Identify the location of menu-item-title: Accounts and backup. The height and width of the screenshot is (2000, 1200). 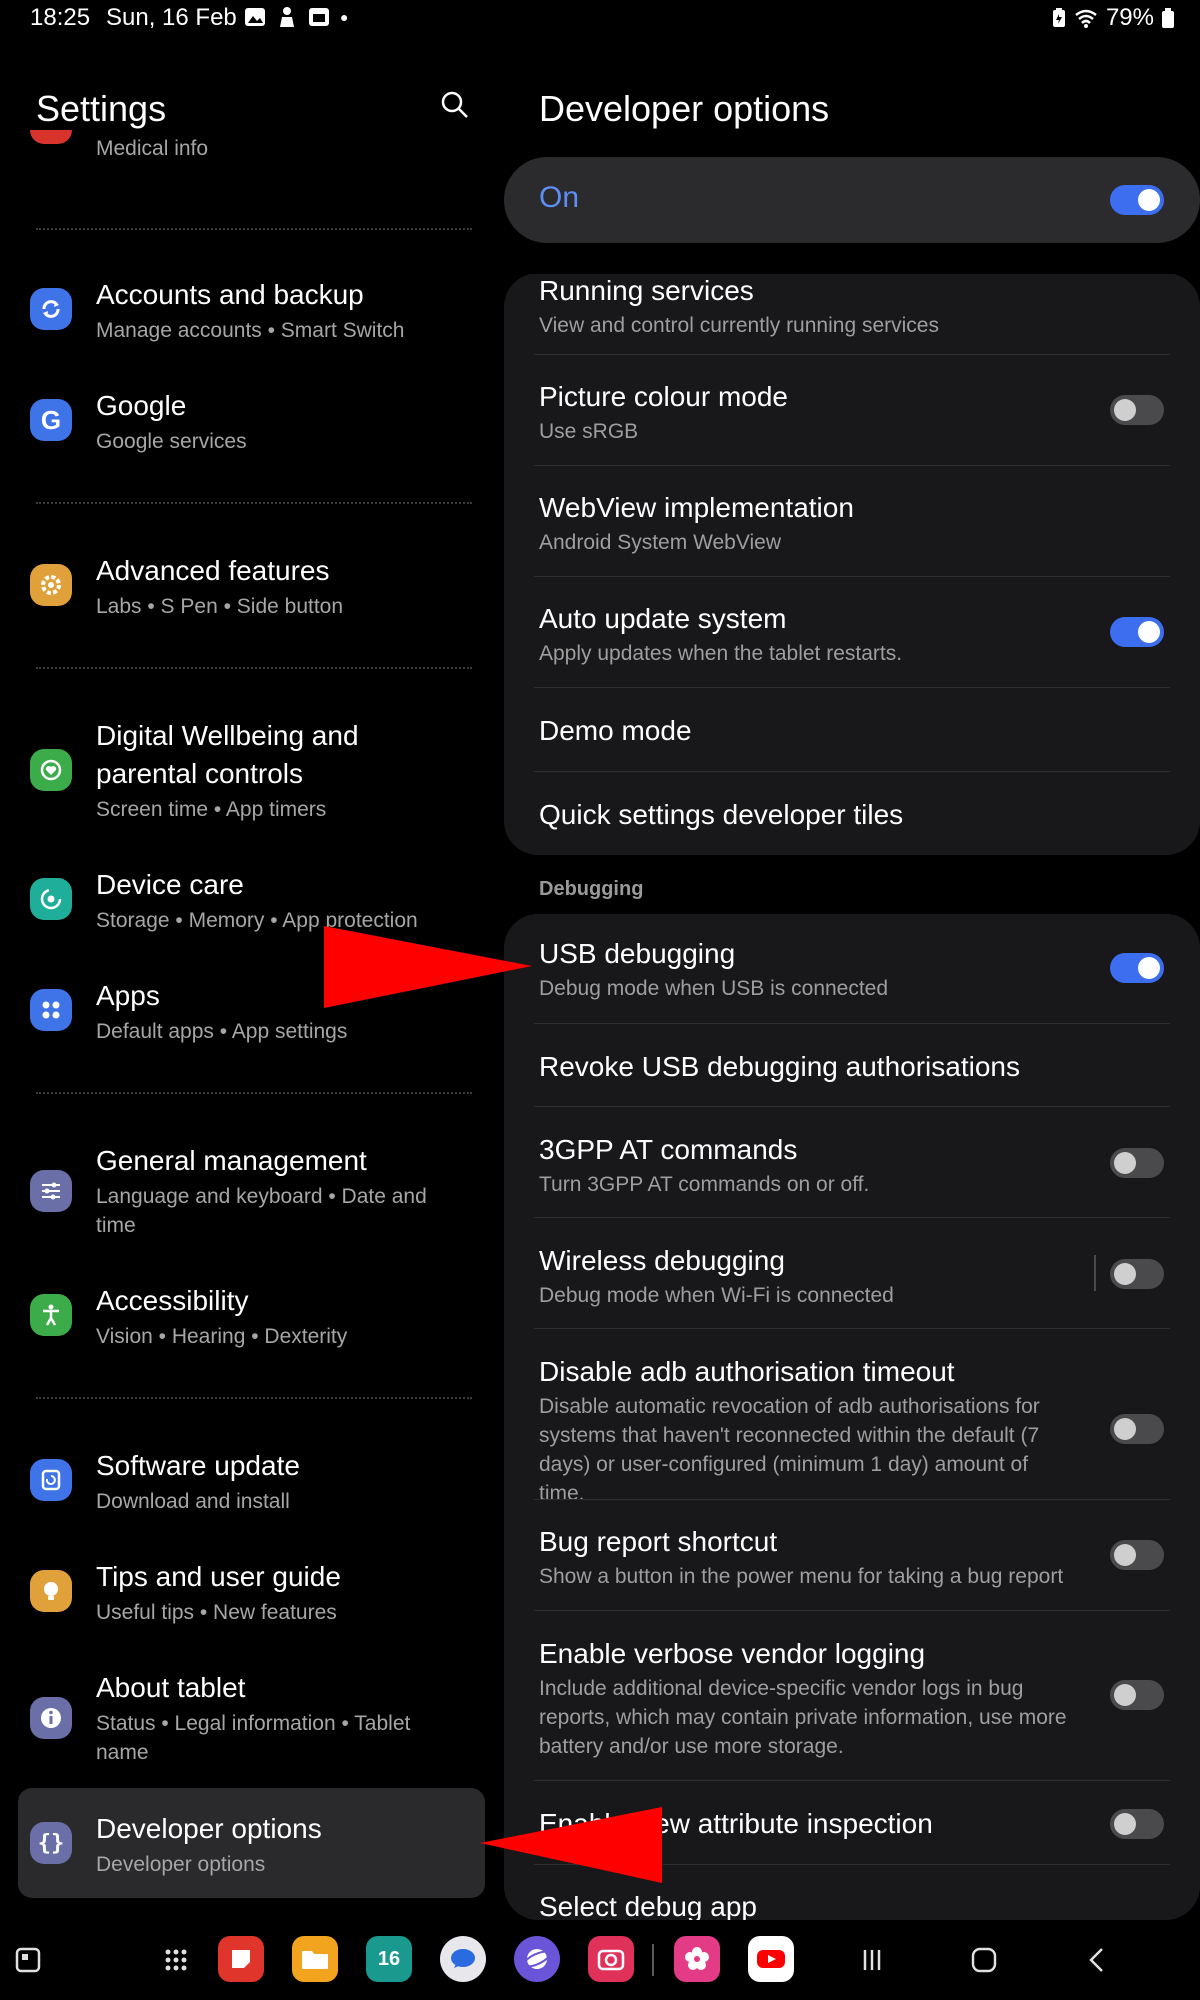
(230, 294).